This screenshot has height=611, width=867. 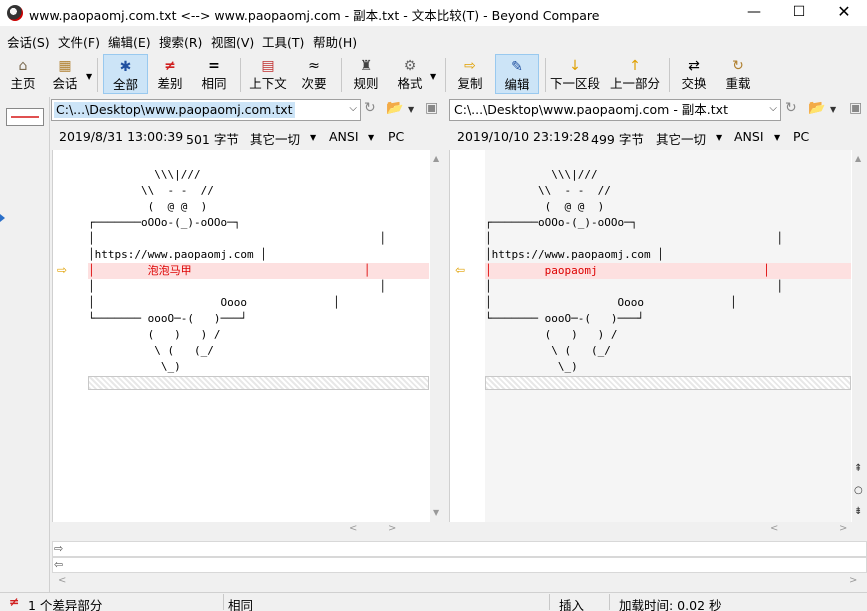 What do you see at coordinates (431, 108) in the screenshot?
I see `left-save-icon: ▣` at bounding box center [431, 108].